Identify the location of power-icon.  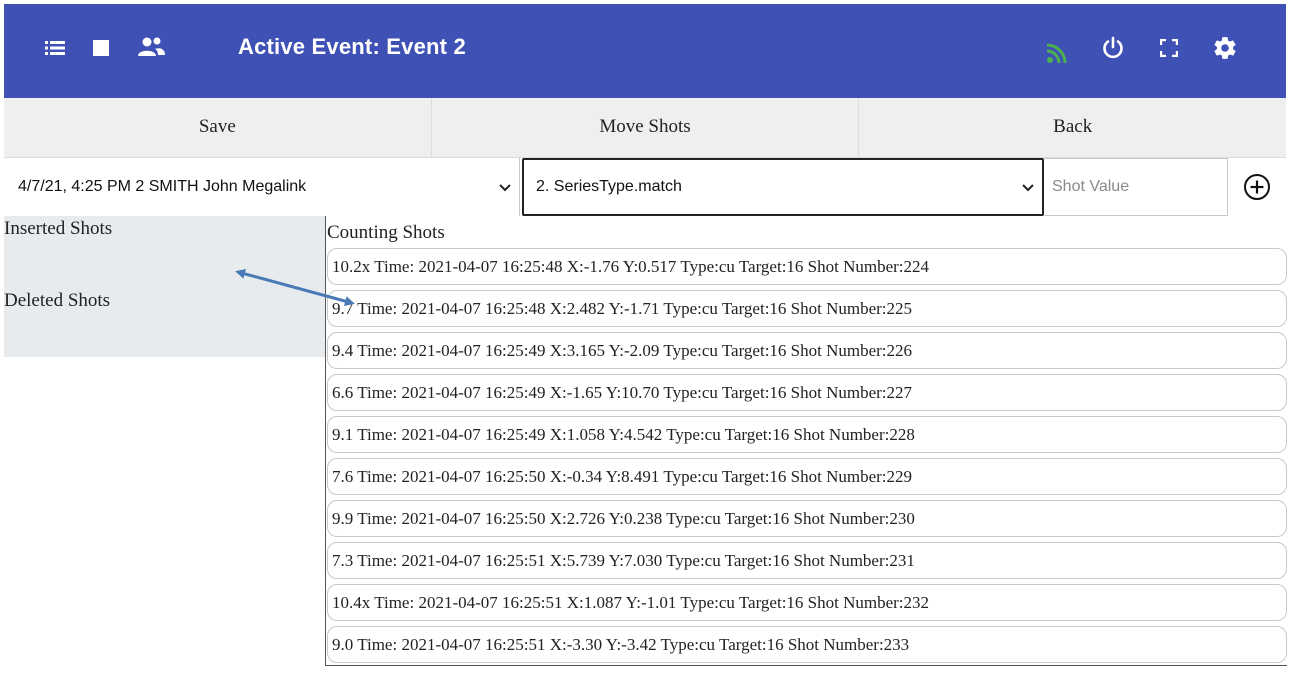
(1113, 48).